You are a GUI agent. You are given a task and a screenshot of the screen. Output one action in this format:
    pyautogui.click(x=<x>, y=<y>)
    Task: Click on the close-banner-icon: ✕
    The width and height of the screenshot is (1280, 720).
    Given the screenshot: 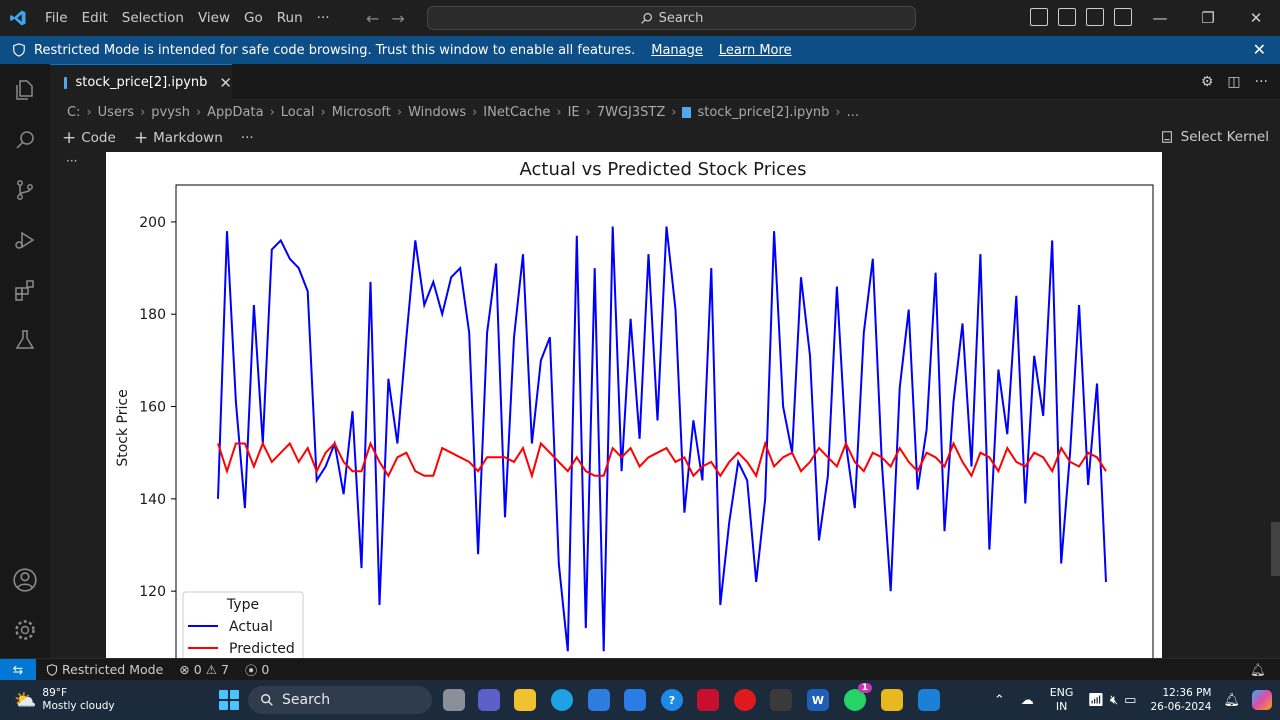 What is the action you would take?
    pyautogui.click(x=1259, y=49)
    